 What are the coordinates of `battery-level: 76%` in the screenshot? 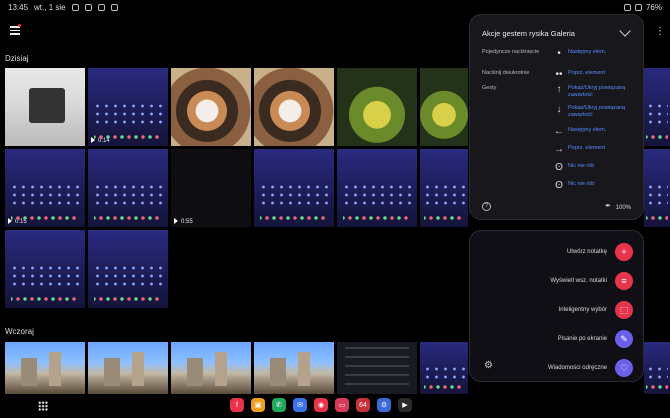 It's located at (653, 7).